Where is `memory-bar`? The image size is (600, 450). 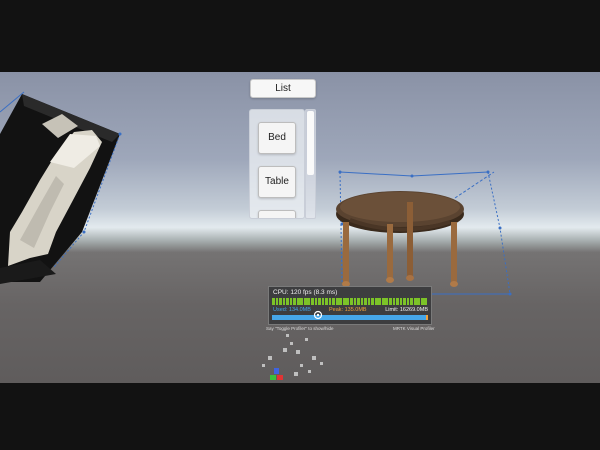
memory-bar is located at coordinates (350, 317).